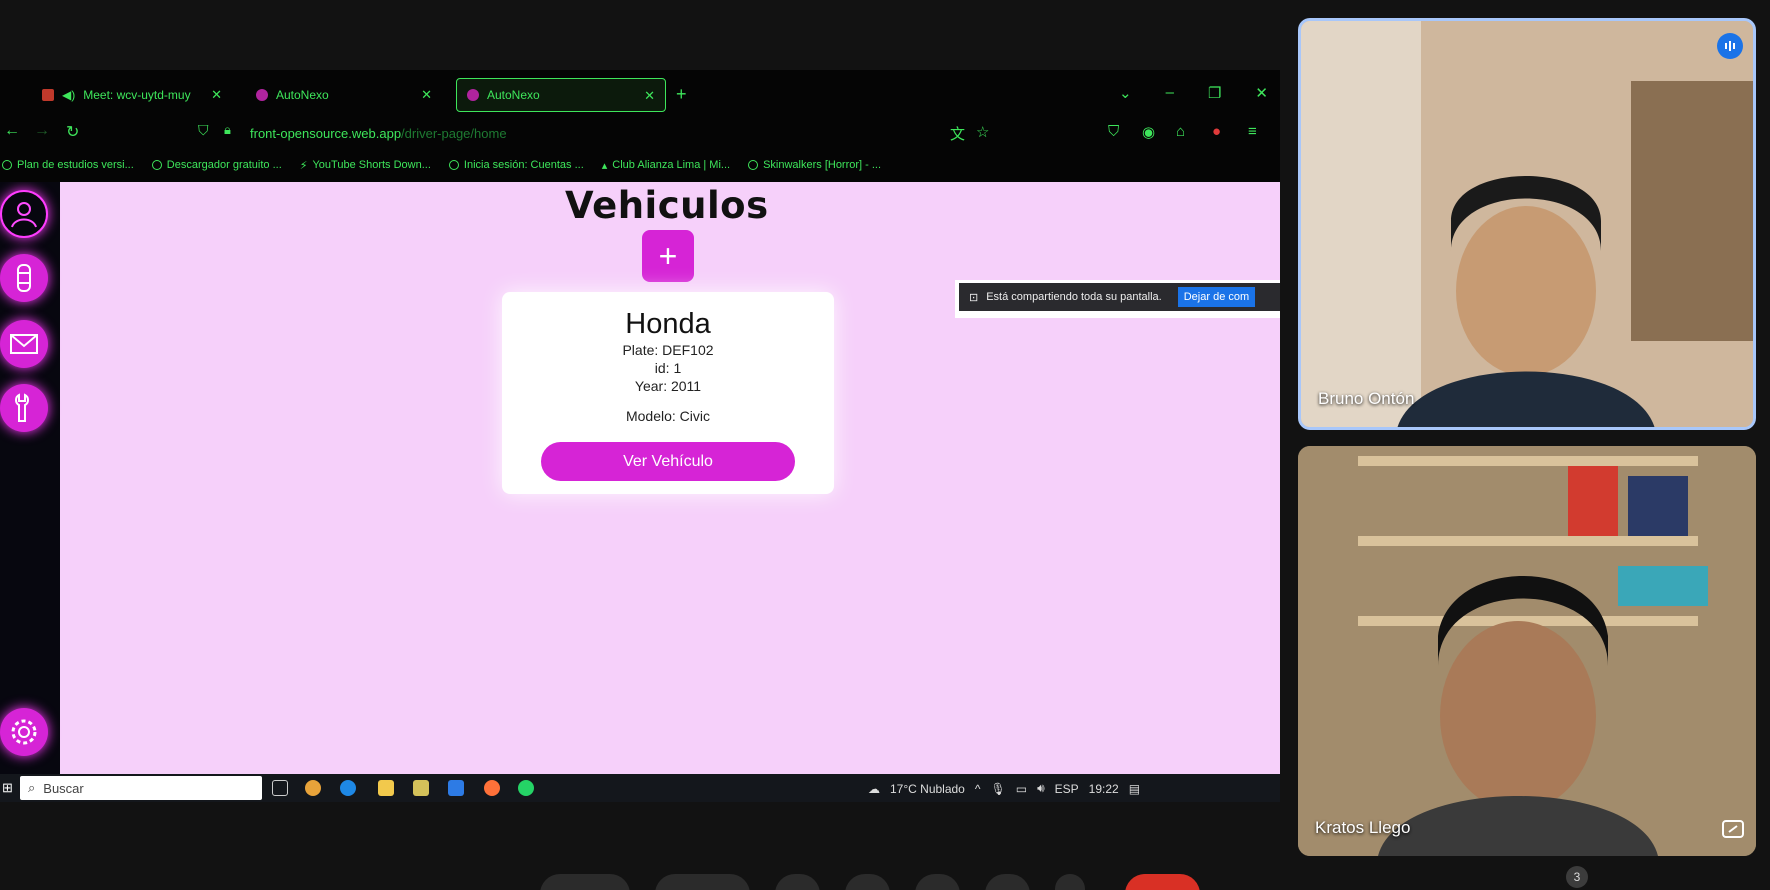 Image resolution: width=1770 pixels, height=890 pixels. What do you see at coordinates (982, 132) in the screenshot?
I see `bookmark-star-icon: ☆` at bounding box center [982, 132].